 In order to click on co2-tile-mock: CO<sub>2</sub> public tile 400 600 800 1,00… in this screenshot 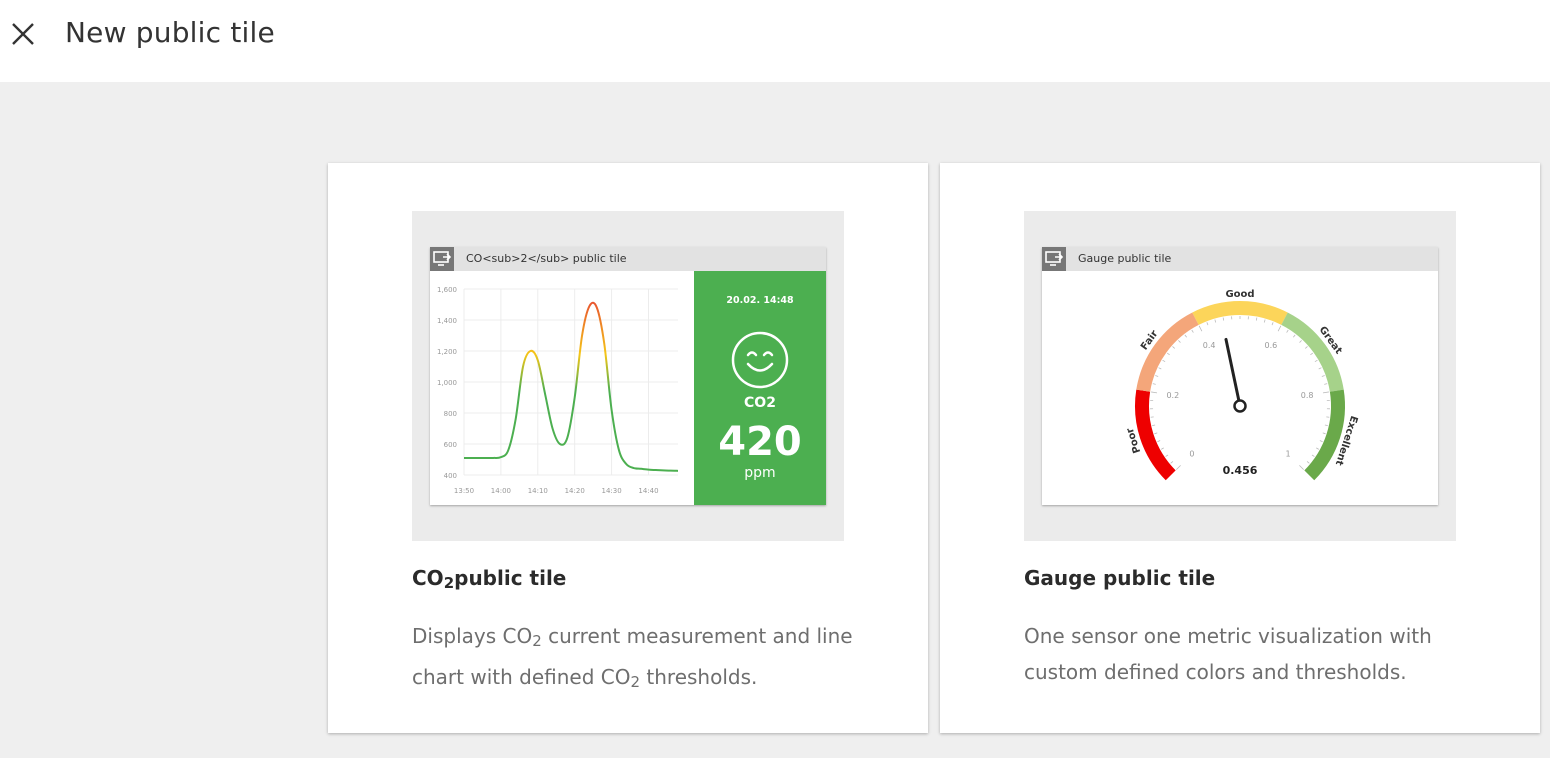, I will do `click(628, 376)`.